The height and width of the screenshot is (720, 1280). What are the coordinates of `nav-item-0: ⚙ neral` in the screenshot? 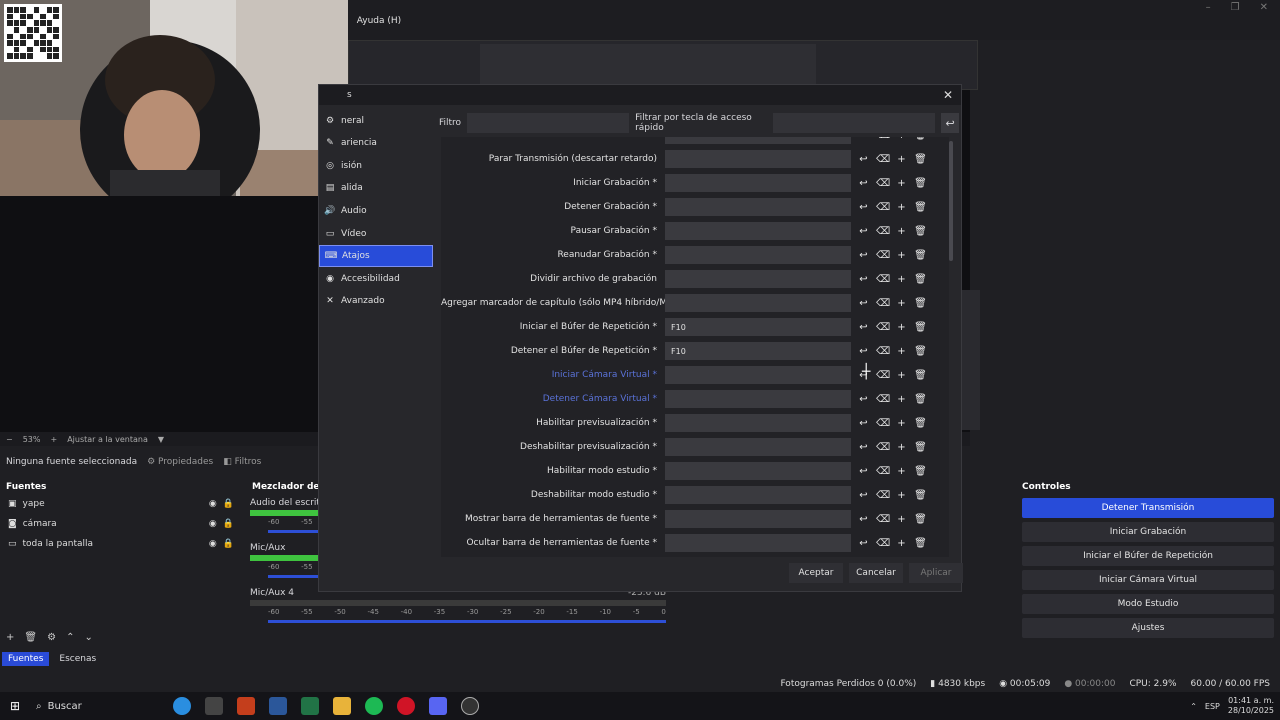 It's located at (376, 121).